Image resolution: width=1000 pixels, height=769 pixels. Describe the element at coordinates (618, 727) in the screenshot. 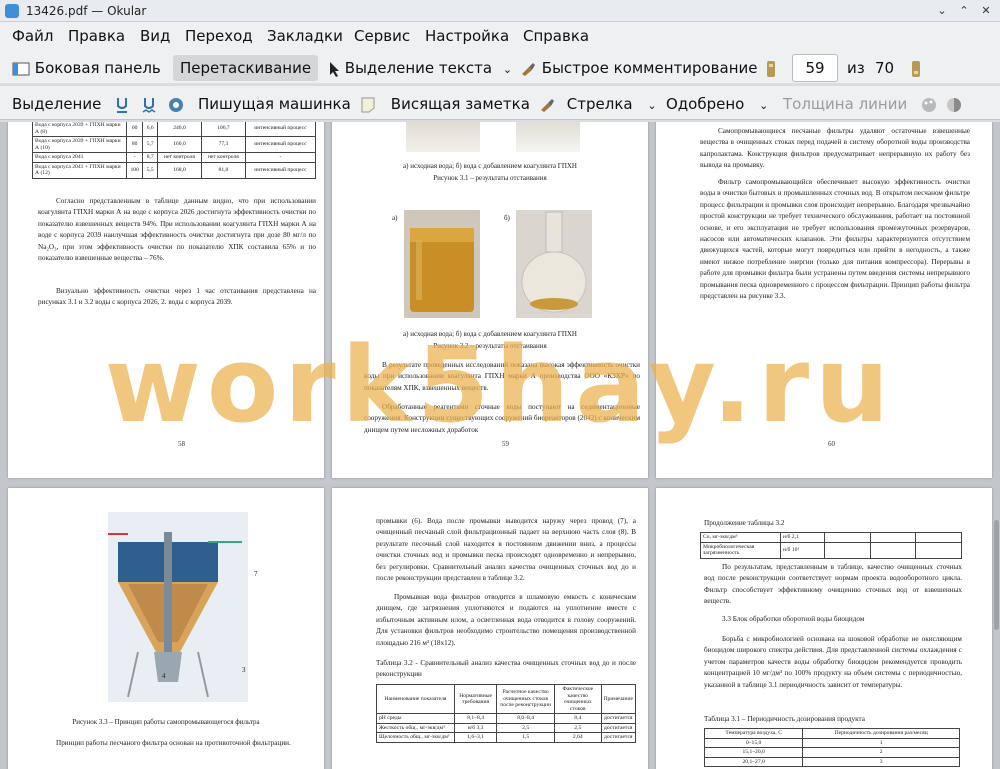

I see `table-cell: достигается` at that location.